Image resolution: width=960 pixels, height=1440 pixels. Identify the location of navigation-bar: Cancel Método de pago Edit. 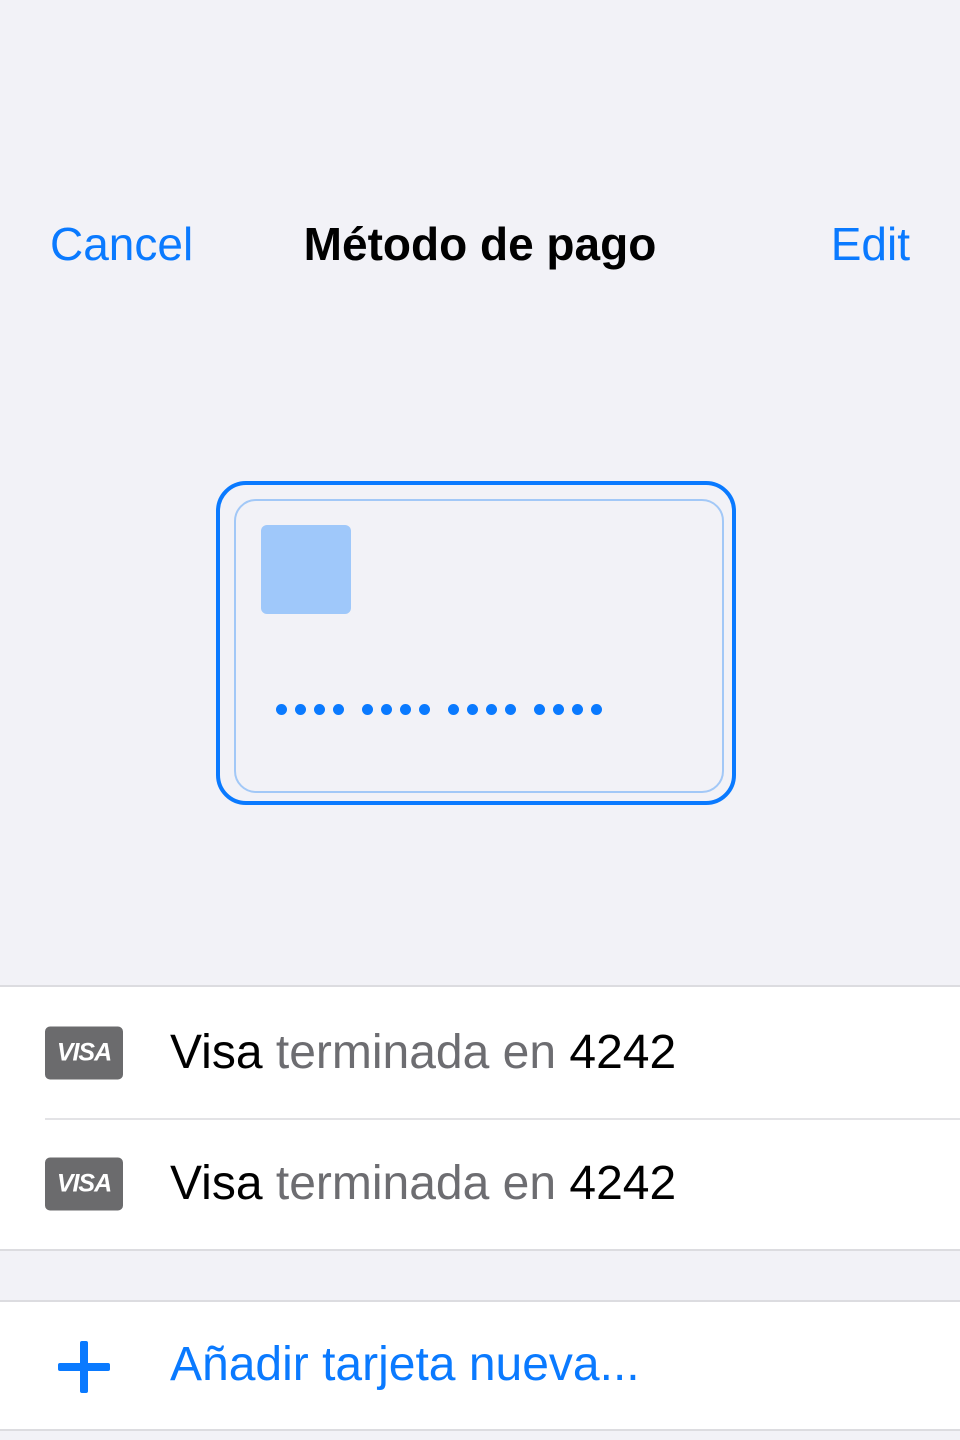
(480, 245).